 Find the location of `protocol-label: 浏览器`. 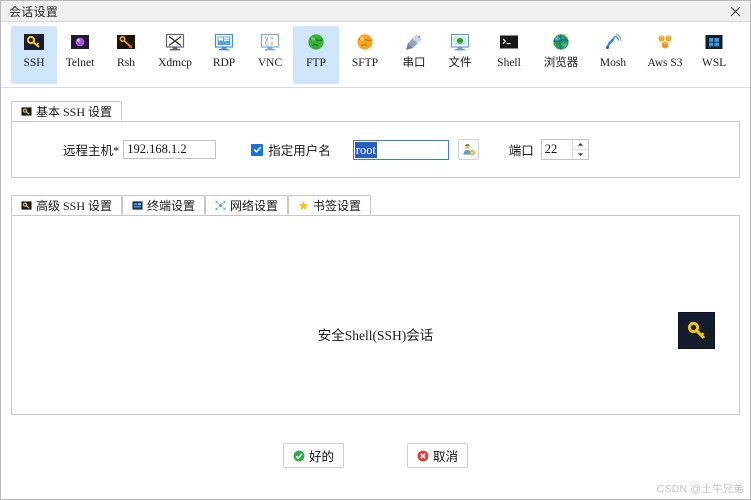

protocol-label: 浏览器 is located at coordinates (561, 63).